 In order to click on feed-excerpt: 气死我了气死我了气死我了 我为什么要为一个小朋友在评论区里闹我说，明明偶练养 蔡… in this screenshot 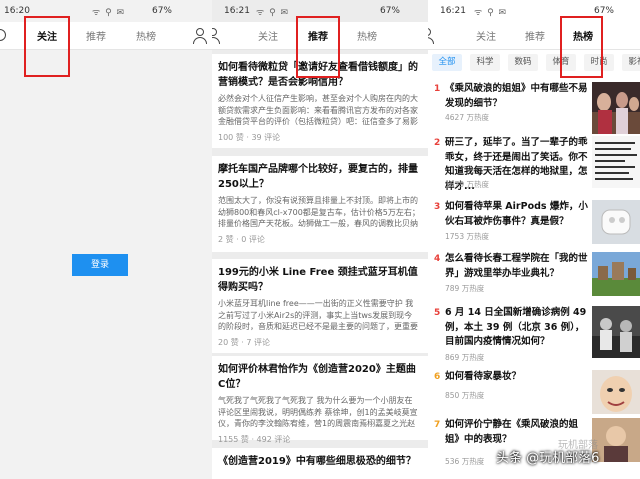, I will do `click(318, 412)`.